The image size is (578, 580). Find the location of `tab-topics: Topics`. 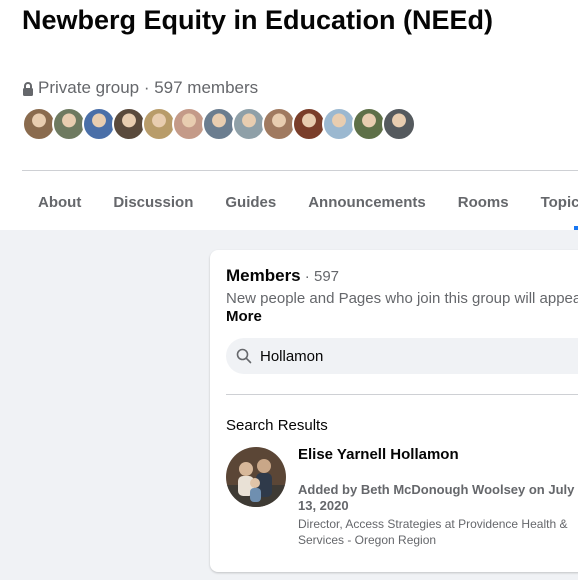

tab-topics: Topics is located at coordinates (551, 202).